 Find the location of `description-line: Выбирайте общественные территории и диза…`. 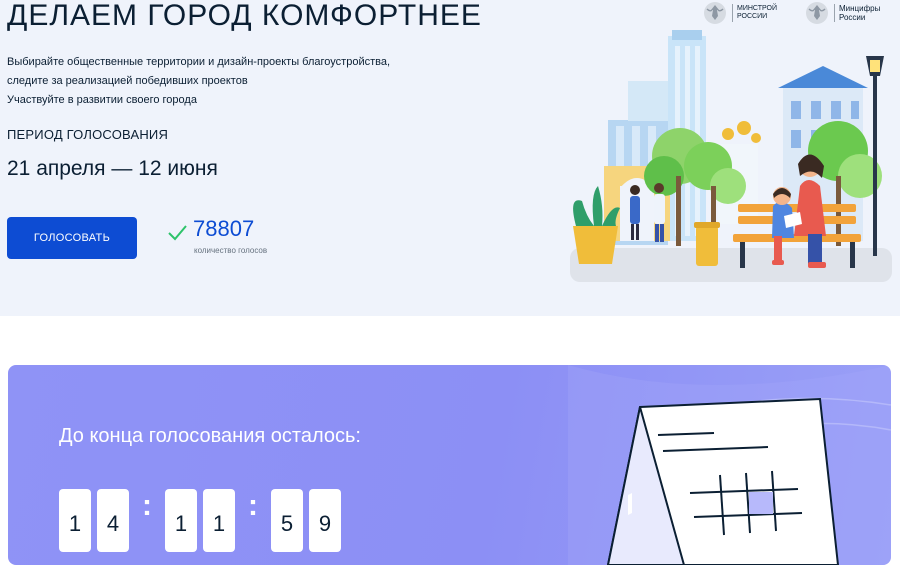

description-line: Выбирайте общественные территории и диза… is located at coordinates (199, 62).